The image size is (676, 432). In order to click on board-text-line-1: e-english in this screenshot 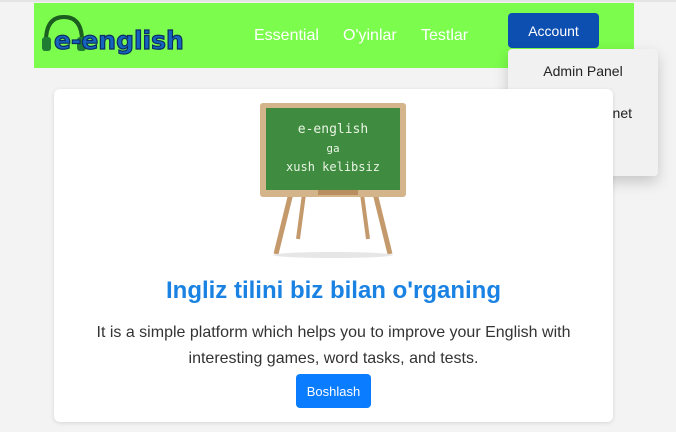, I will do `click(333, 129)`.